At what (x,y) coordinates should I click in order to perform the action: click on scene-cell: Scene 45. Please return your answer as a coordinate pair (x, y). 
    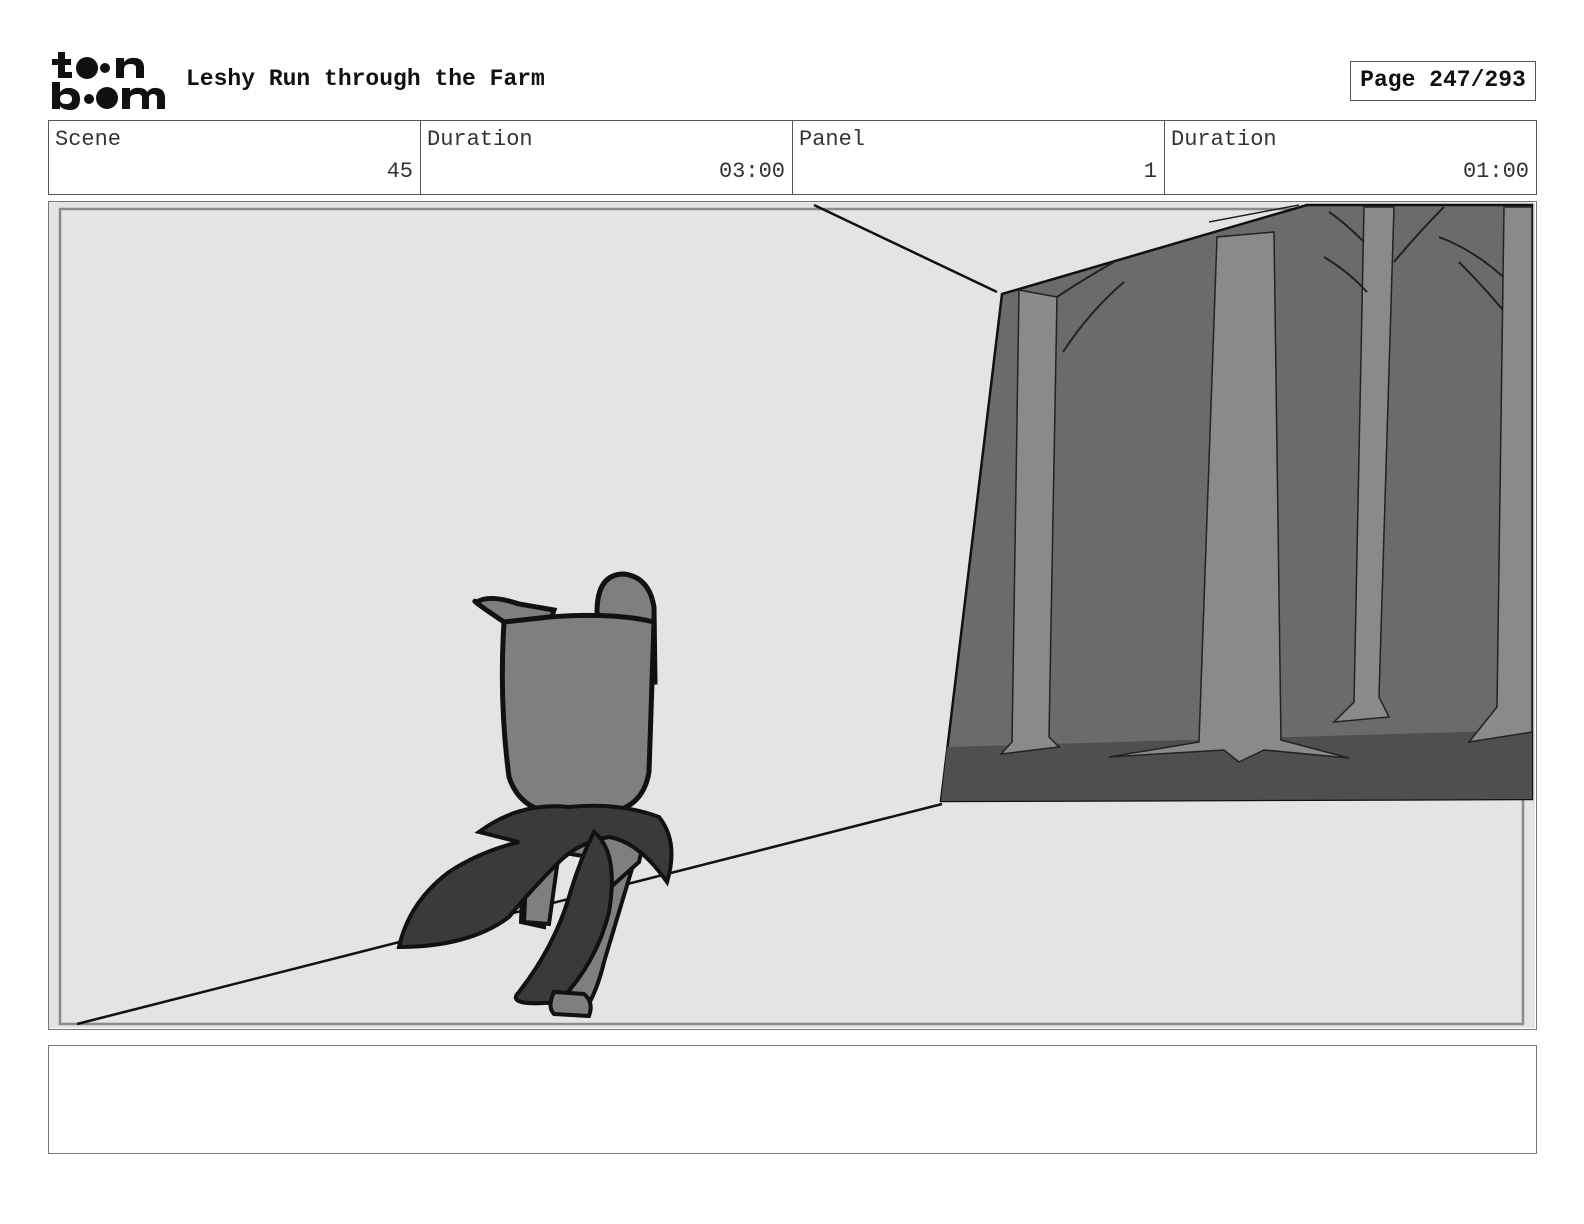
    Looking at the image, I should click on (235, 157).